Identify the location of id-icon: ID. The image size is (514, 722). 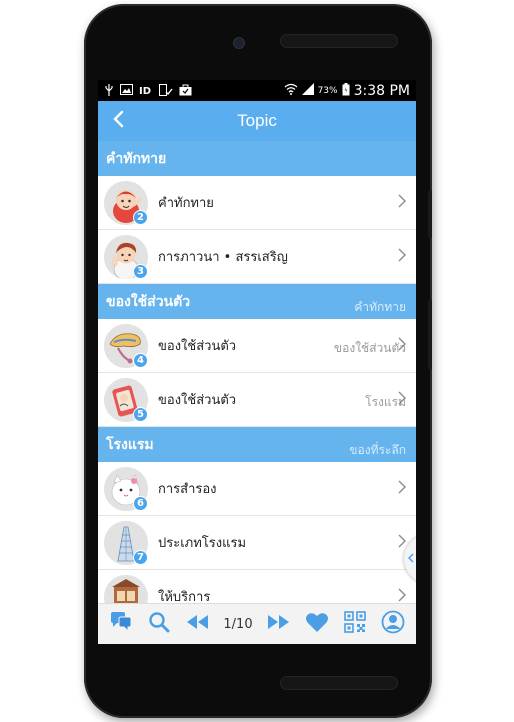
(146, 90).